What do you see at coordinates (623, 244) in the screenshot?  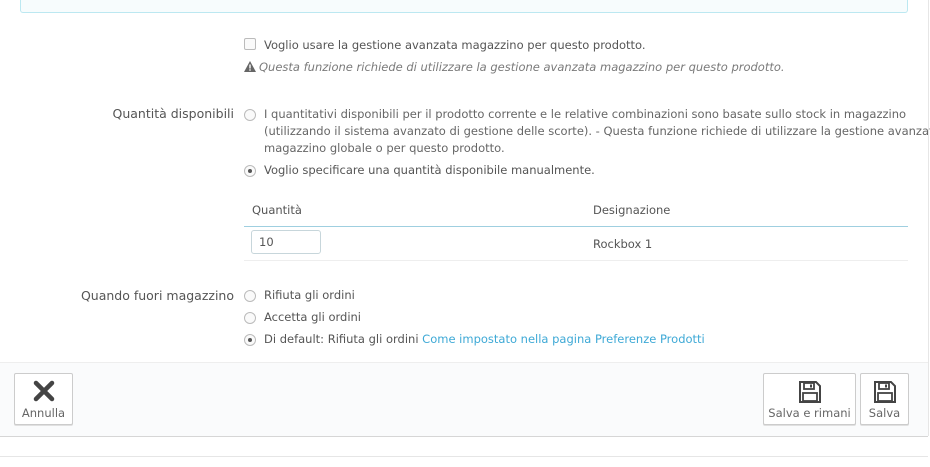 I see `designation-cell: Rockbox 1` at bounding box center [623, 244].